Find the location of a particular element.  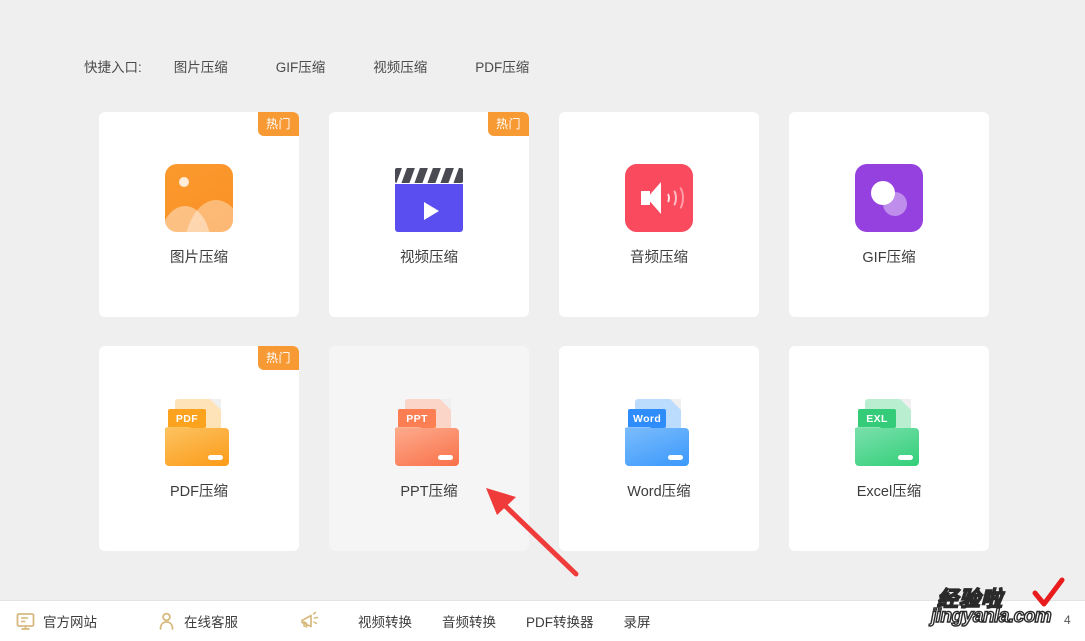

card-label: GIF压缩 is located at coordinates (889, 258).